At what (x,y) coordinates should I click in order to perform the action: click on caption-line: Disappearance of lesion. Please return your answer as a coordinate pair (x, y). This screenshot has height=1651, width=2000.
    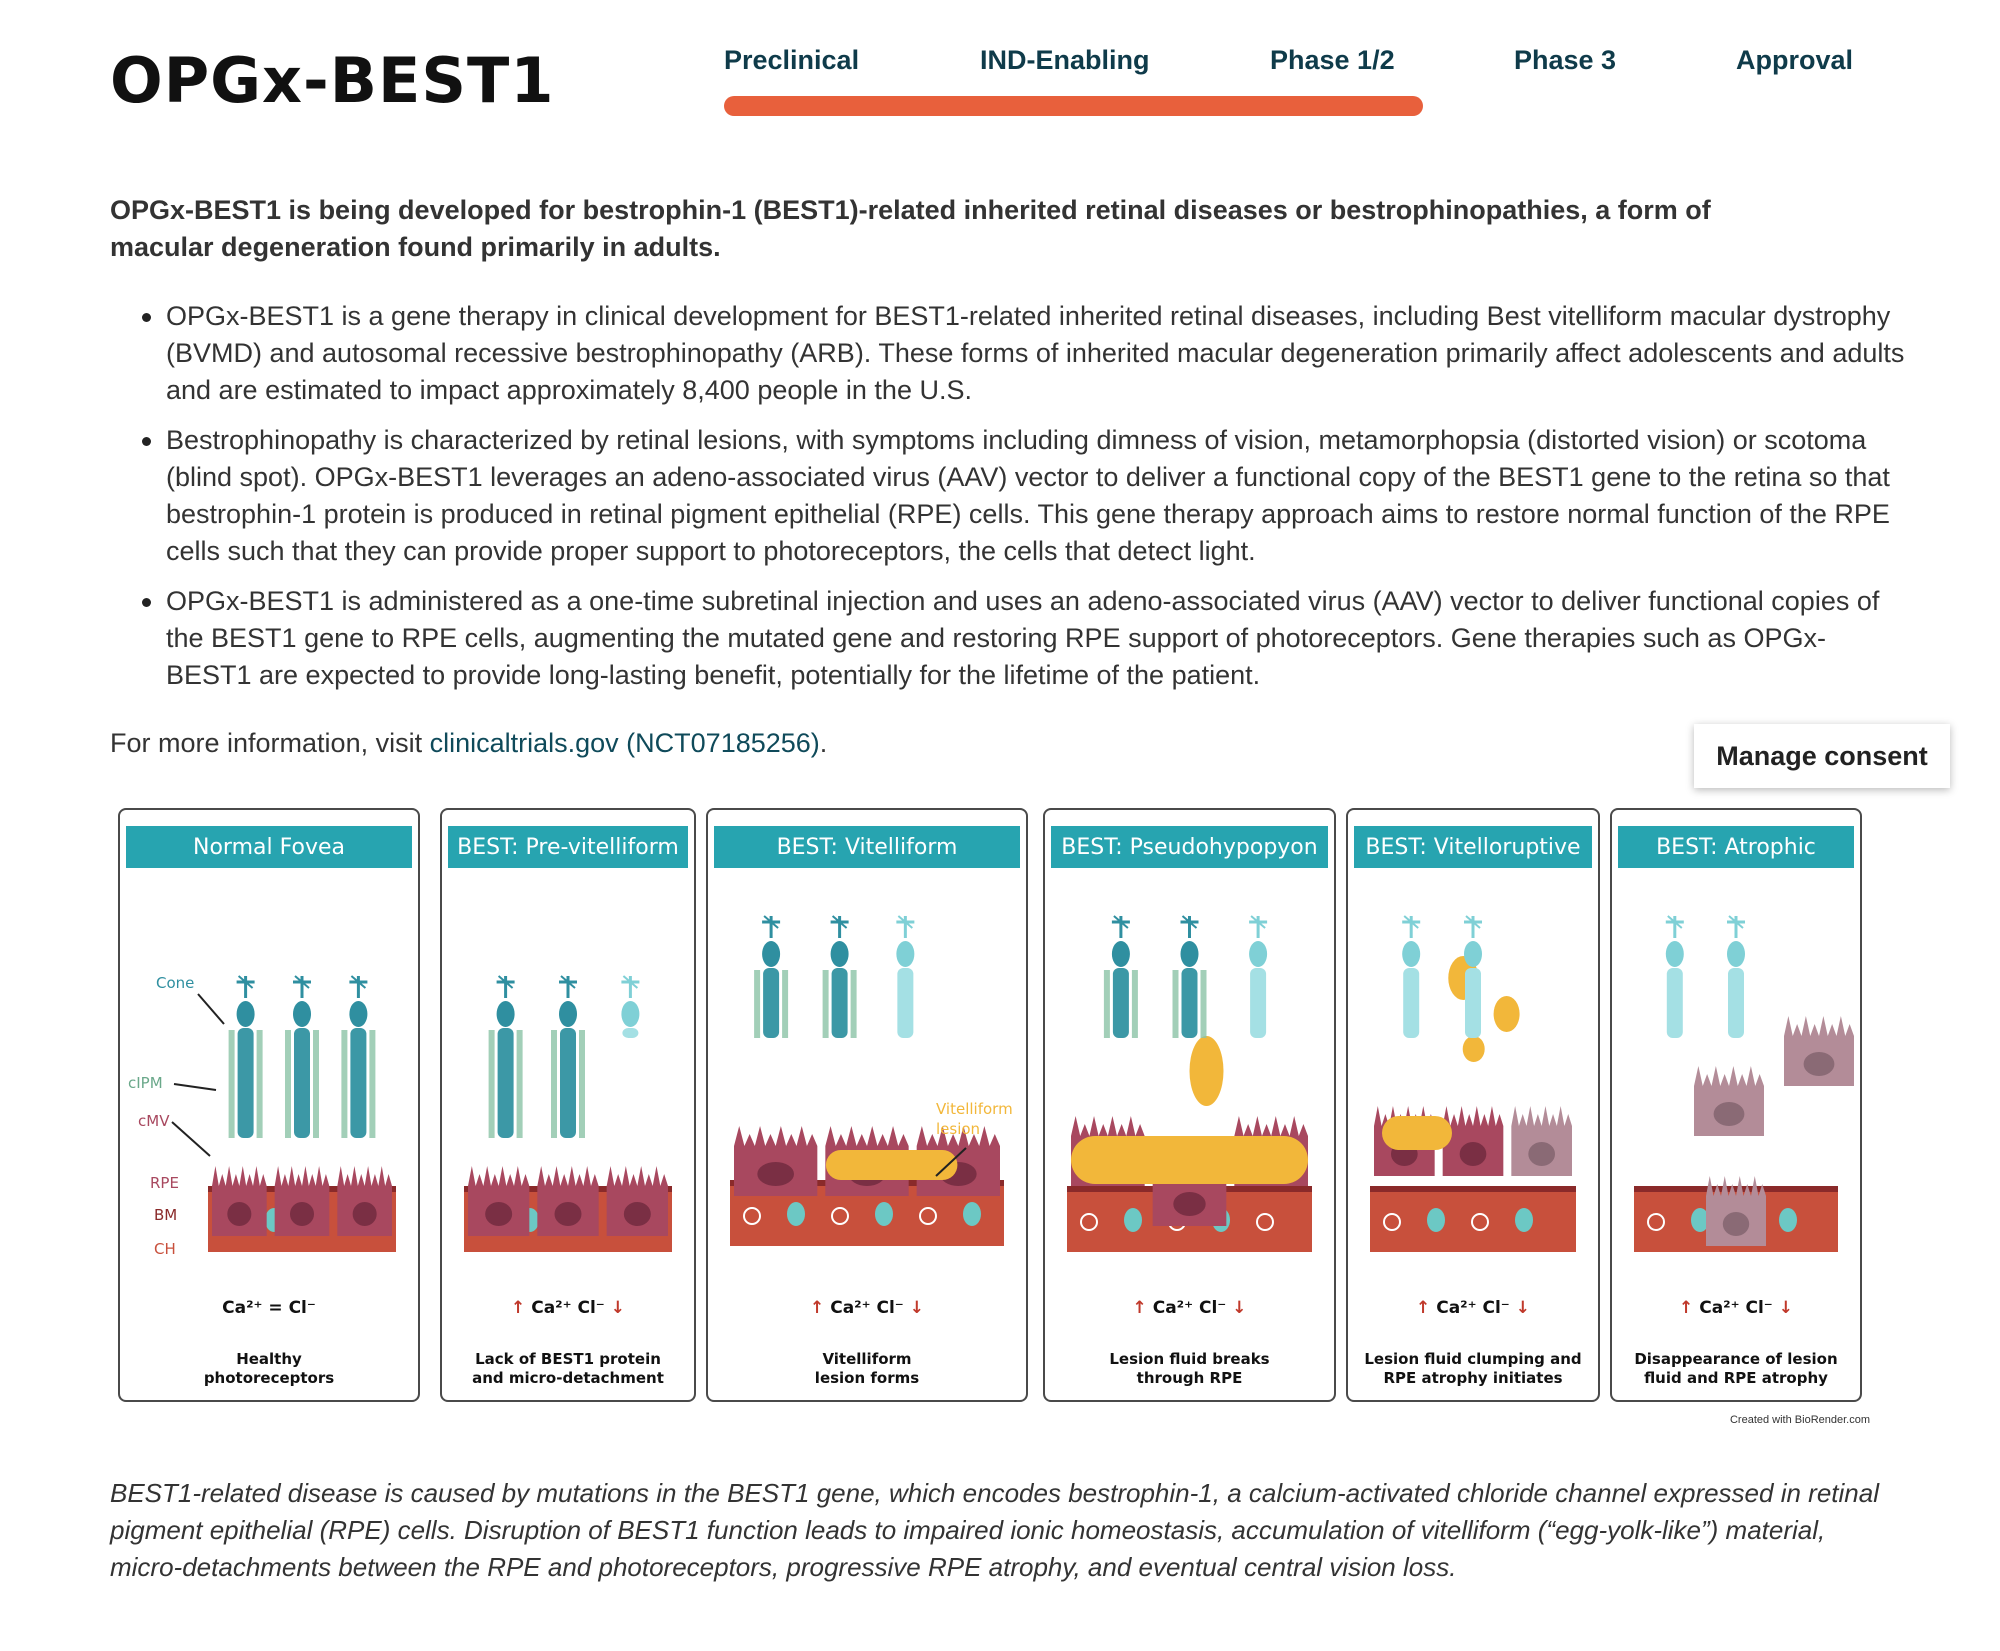
    Looking at the image, I should click on (1736, 1359).